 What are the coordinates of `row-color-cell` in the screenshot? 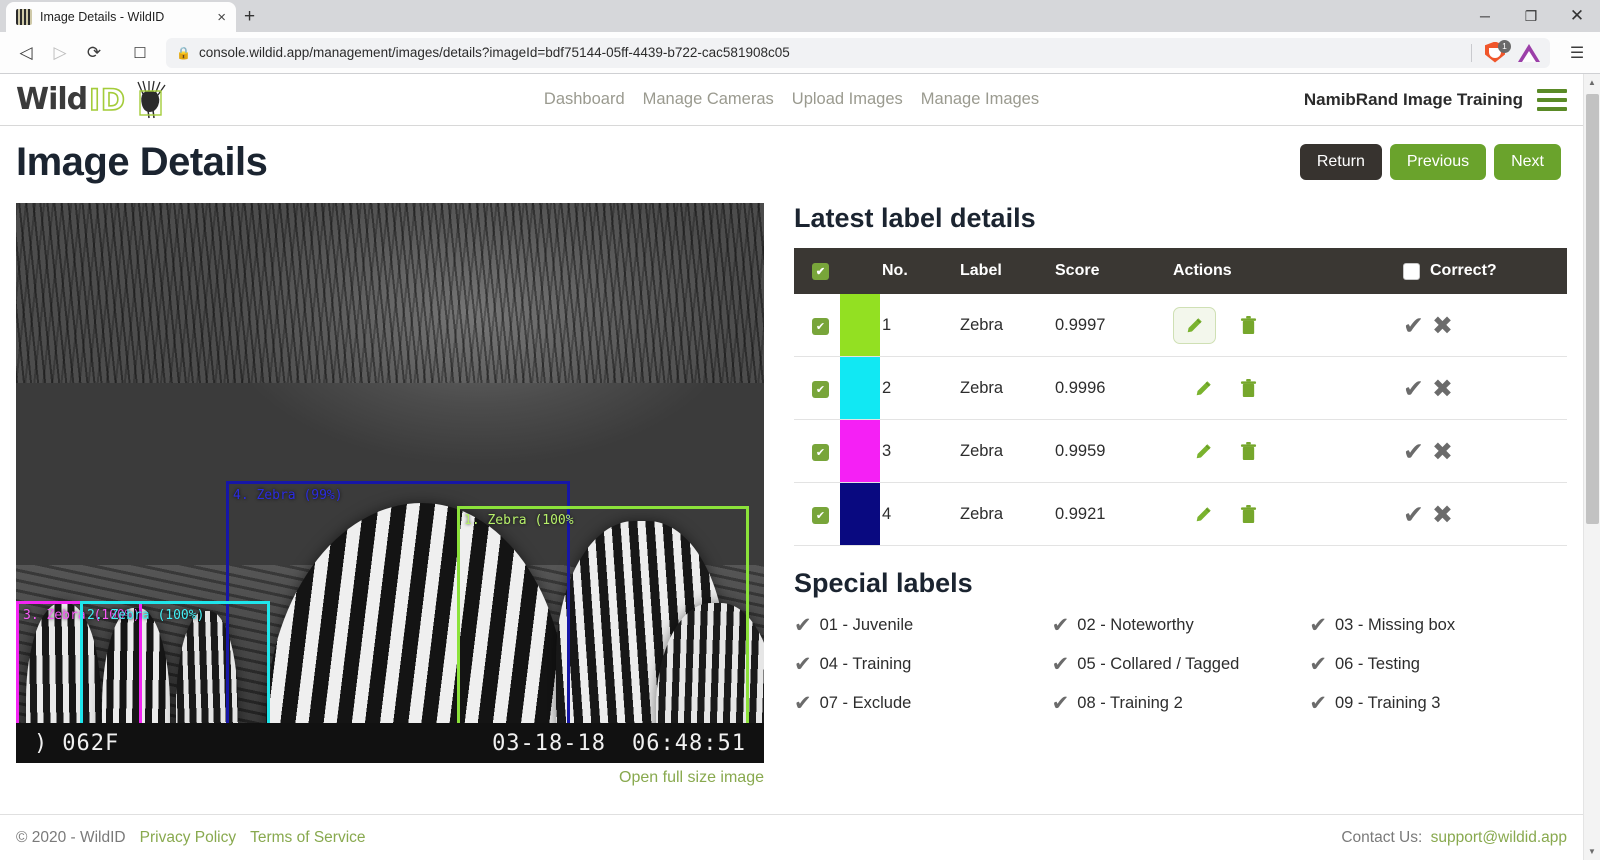 It's located at (861, 451).